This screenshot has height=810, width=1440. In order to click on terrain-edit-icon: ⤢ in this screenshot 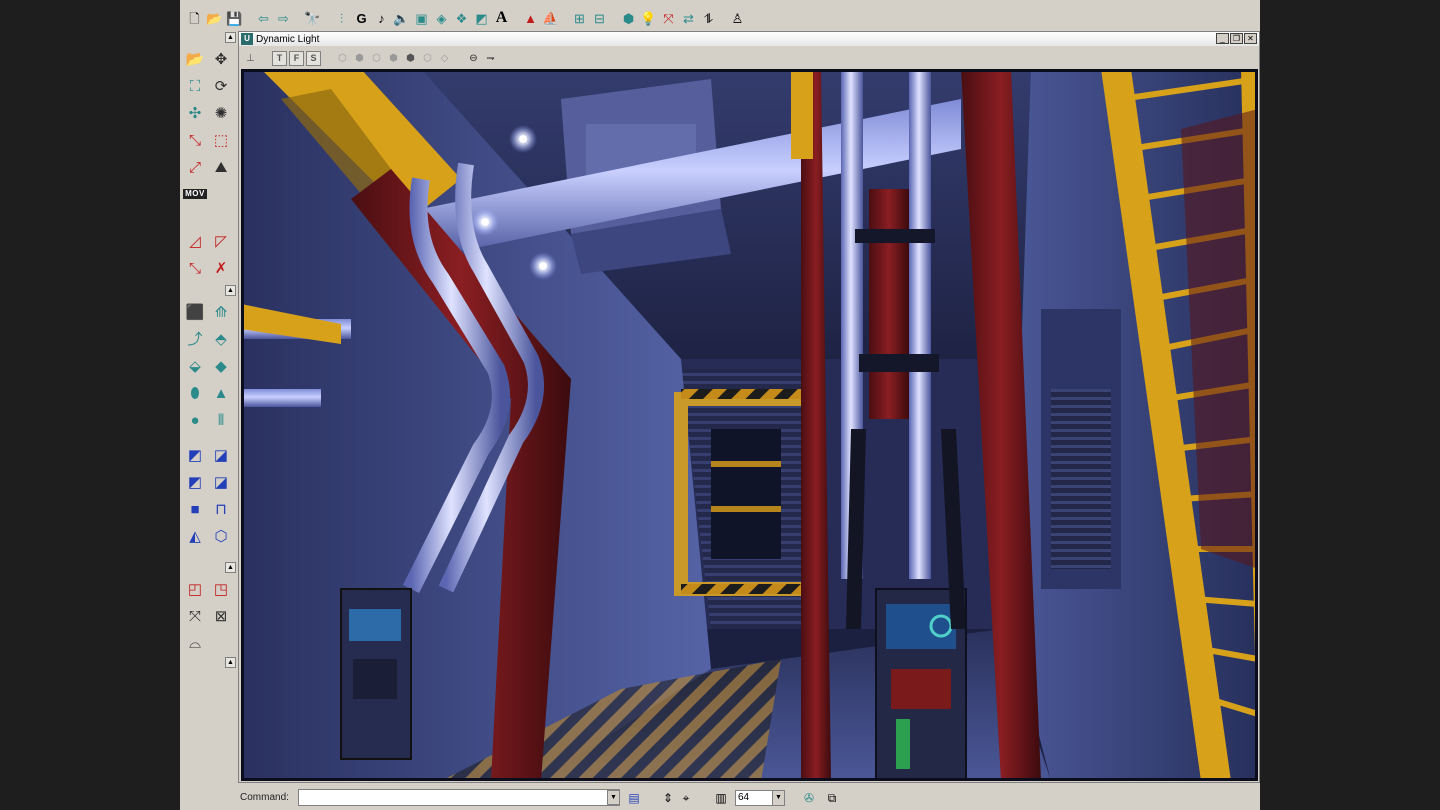, I will do `click(195, 167)`.